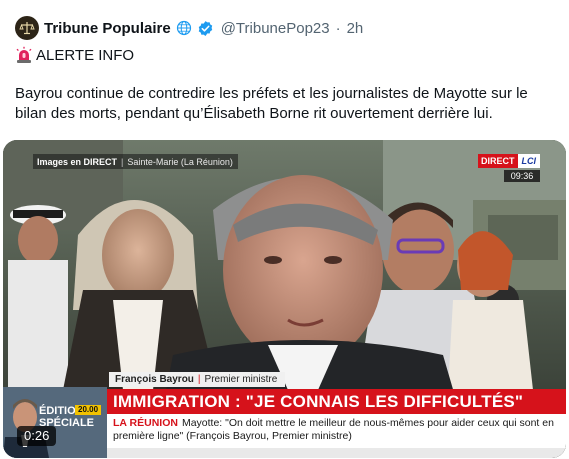 This screenshot has height=459, width=569. What do you see at coordinates (355, 28) in the screenshot?
I see `timestamp: 2h` at bounding box center [355, 28].